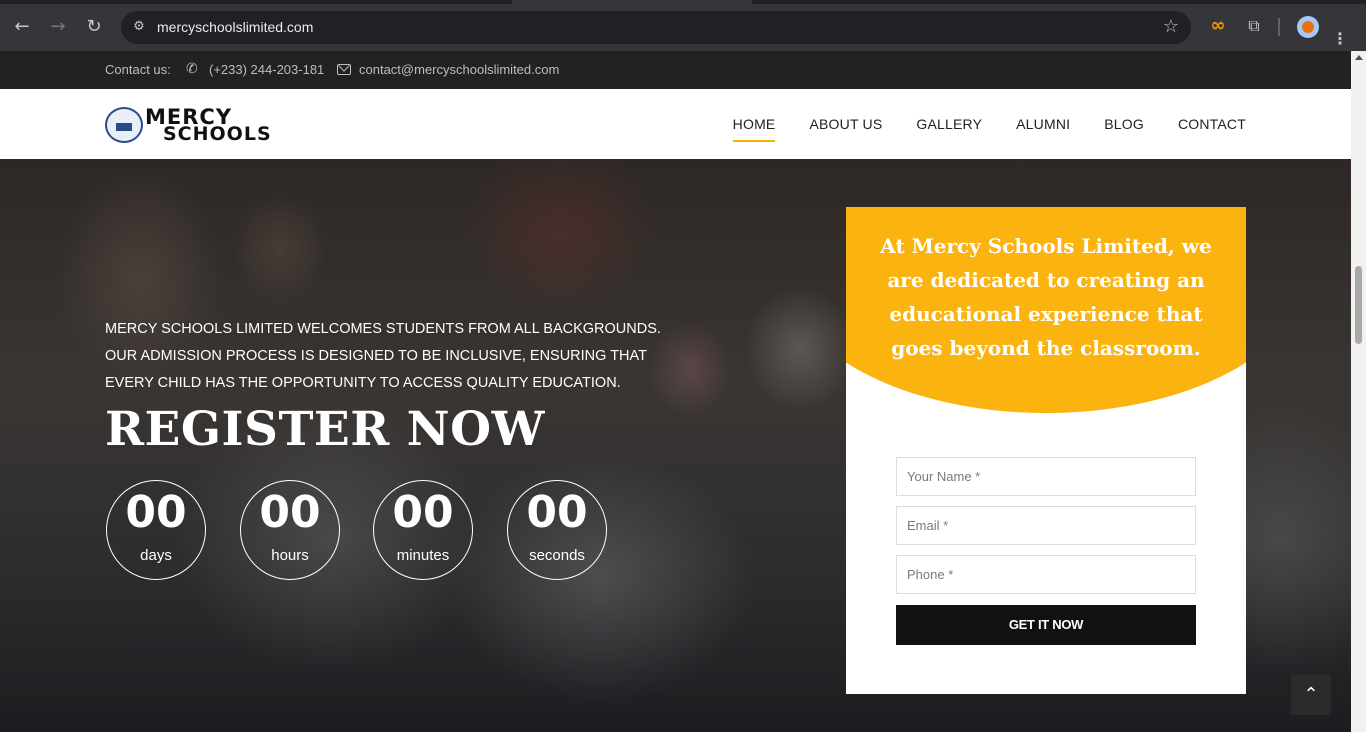 The width and height of the screenshot is (1366, 732). I want to click on countdown-unit: minutes, so click(423, 555).